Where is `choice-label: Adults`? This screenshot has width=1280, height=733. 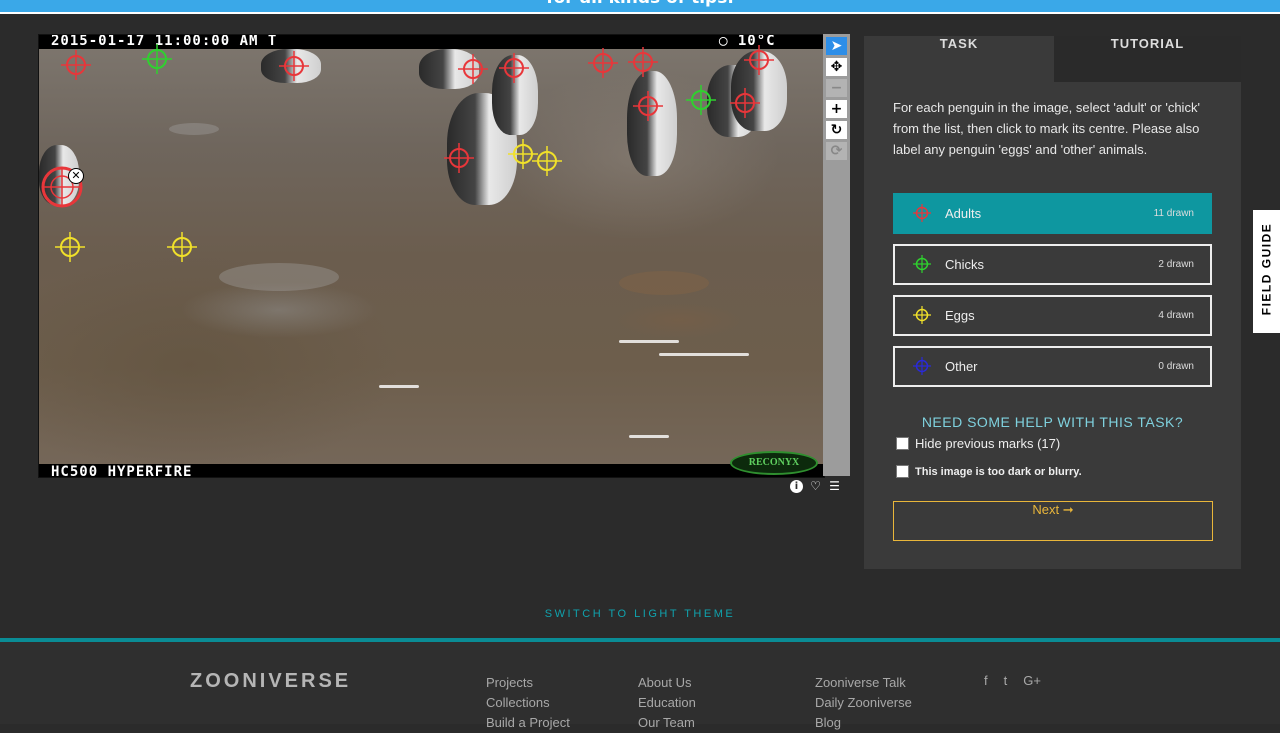
choice-label: Adults is located at coordinates (963, 213).